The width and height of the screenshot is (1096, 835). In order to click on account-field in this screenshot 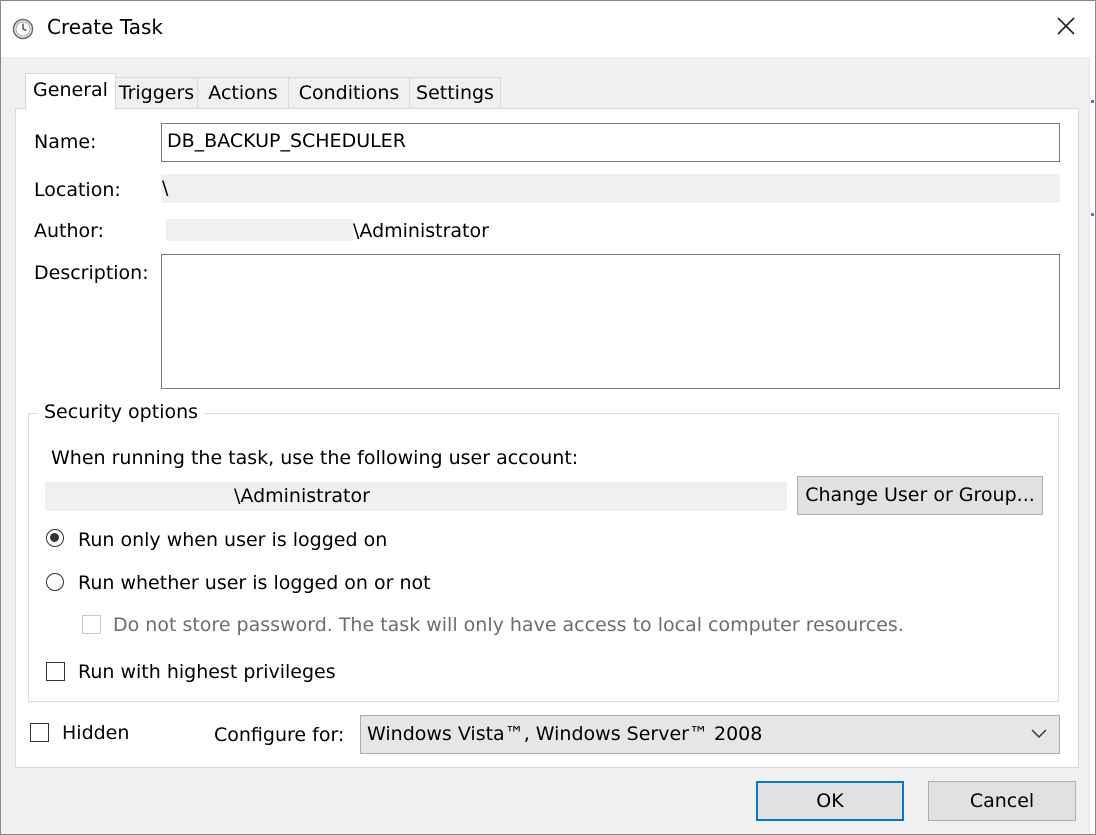, I will do `click(416, 496)`.